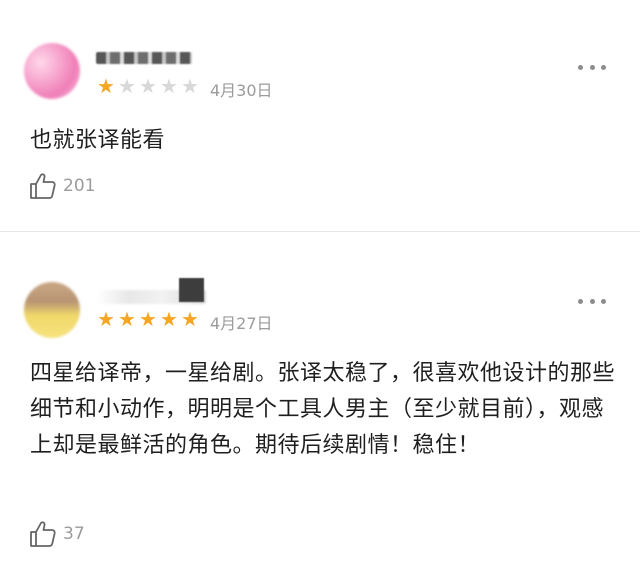 The image size is (640, 578). Describe the element at coordinates (74, 534) in the screenshot. I see `like-count: 37` at that location.